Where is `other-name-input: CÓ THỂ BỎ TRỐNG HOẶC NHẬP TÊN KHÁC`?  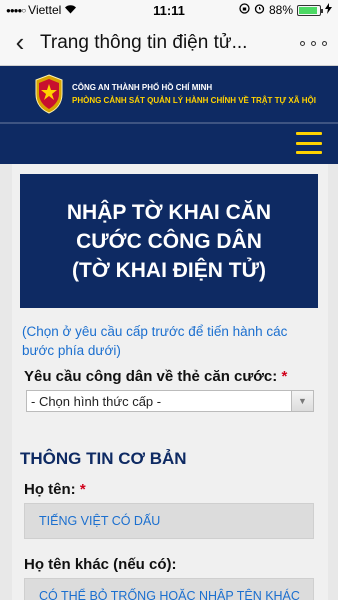 other-name-input: CÓ THỂ BỎ TRỐNG HOẶC NHẬP TÊN KHÁC is located at coordinates (169, 589).